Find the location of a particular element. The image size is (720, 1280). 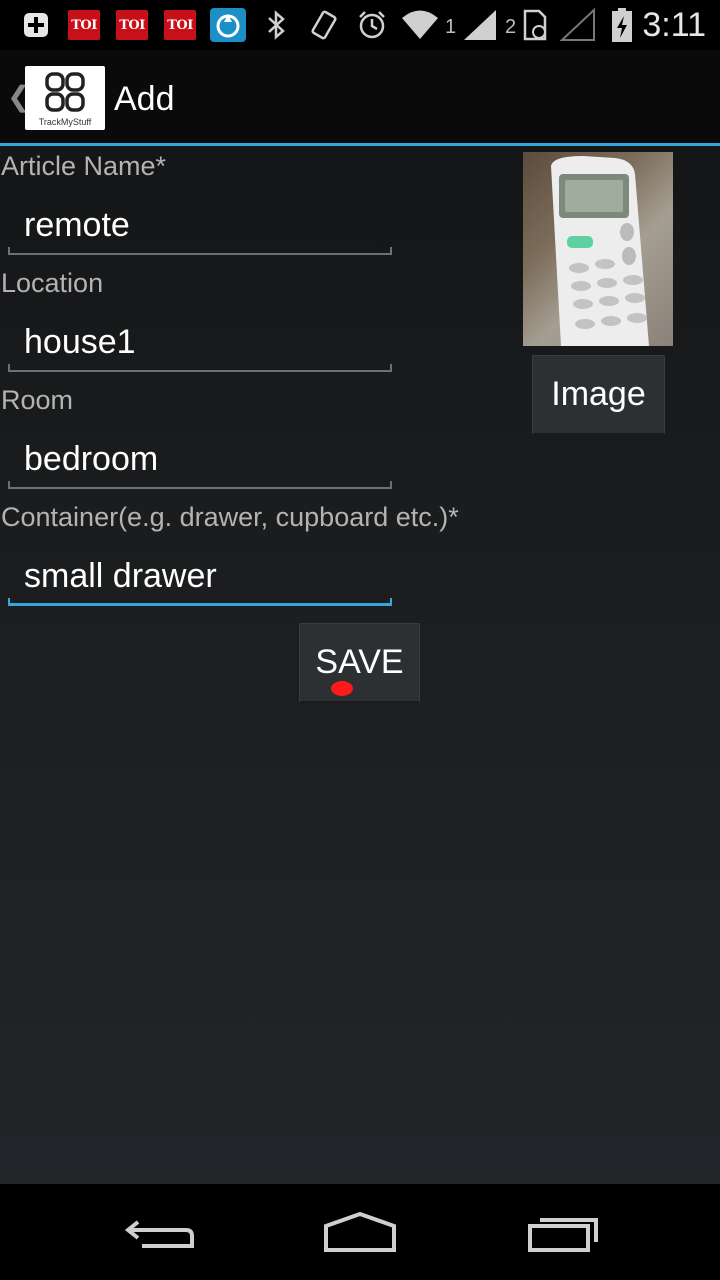

sim2-label: 2 is located at coordinates (511, 27).